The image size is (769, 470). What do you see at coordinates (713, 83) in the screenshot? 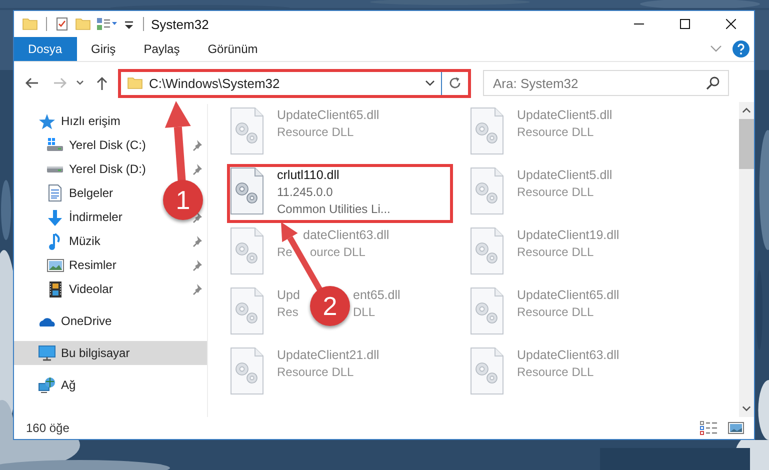
I see `search-icon` at bounding box center [713, 83].